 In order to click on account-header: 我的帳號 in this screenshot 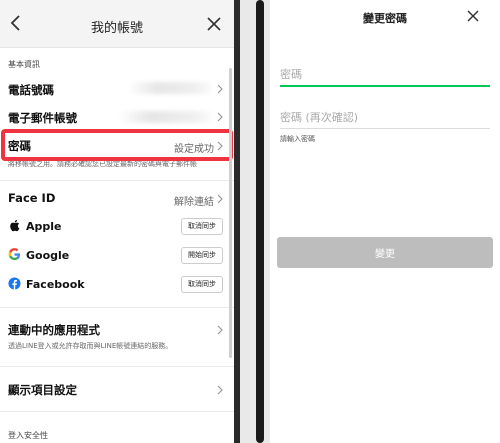, I will do `click(117, 24)`.